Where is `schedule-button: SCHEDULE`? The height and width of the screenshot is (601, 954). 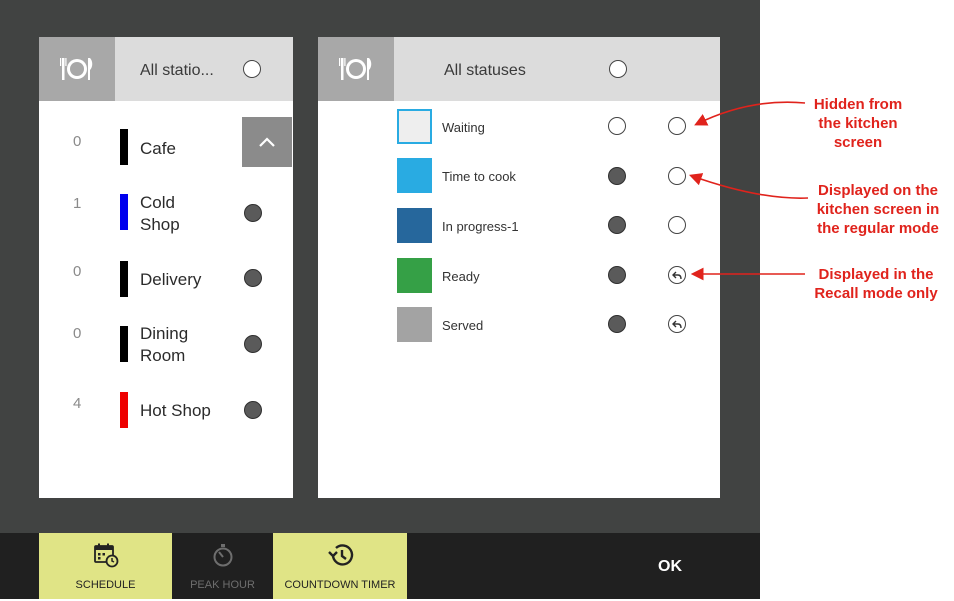 schedule-button: SCHEDULE is located at coordinates (105, 566).